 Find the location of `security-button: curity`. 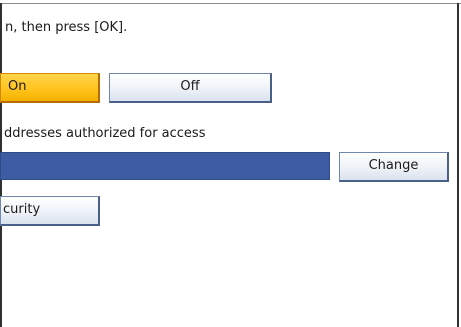

security-button: curity is located at coordinates (50, 211).